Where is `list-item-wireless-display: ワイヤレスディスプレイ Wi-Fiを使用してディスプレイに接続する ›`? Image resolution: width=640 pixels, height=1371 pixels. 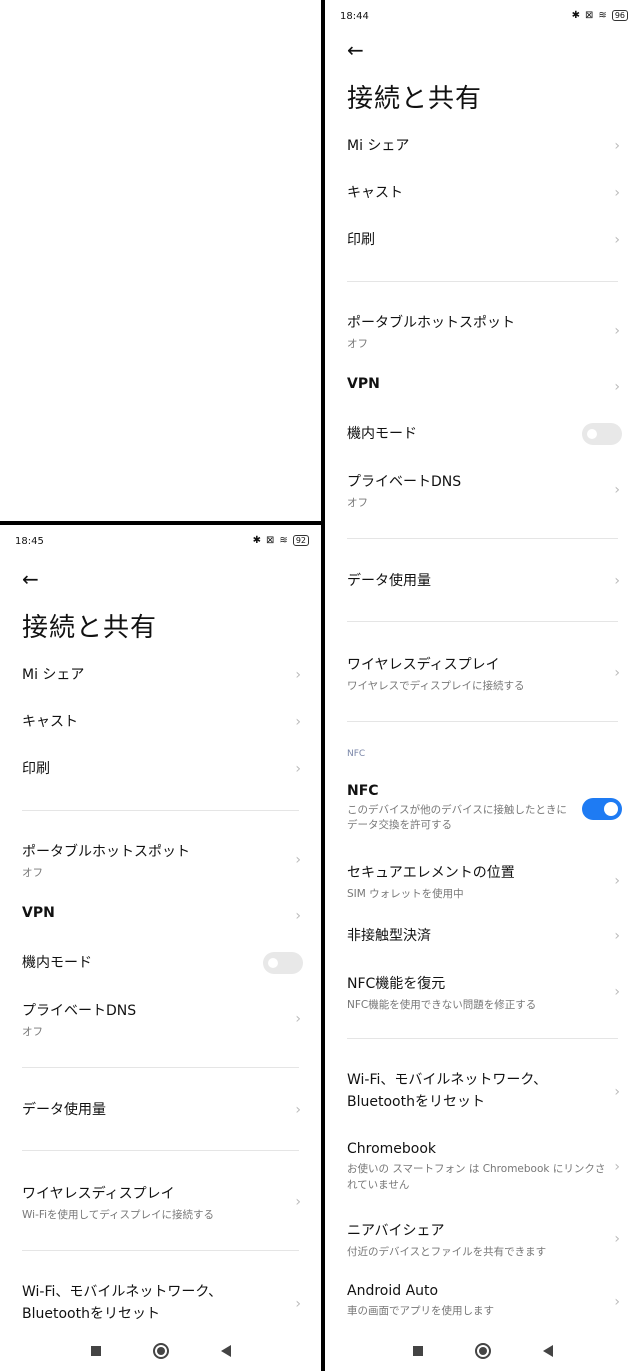 list-item-wireless-display: ワイヤレスディスプレイ Wi-Fiを使用してディスプレイに接続する › is located at coordinates (162, 1202).